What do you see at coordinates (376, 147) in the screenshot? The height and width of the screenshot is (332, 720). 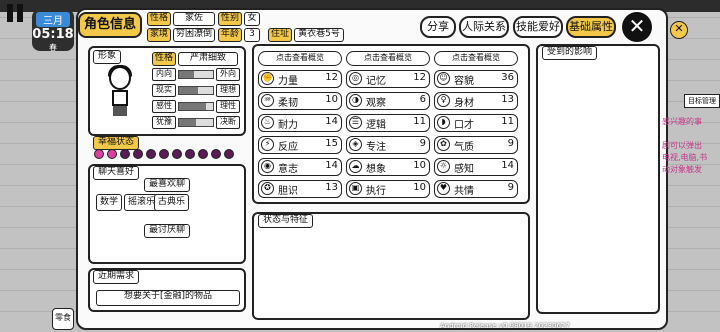 I see `attribute-name: 专注` at bounding box center [376, 147].